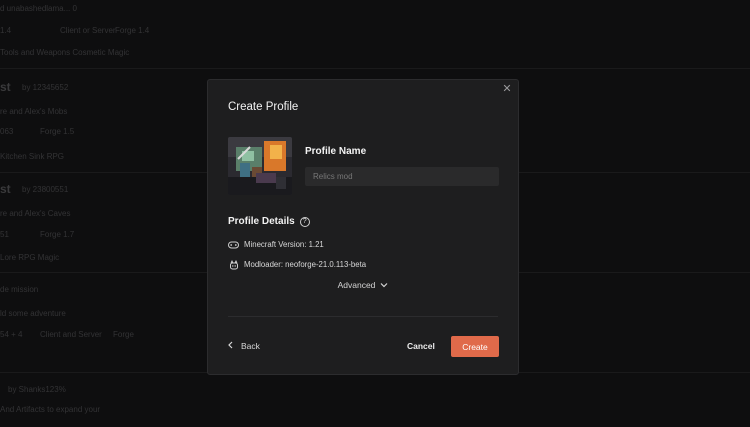  I want to click on back-button: Back, so click(244, 346).